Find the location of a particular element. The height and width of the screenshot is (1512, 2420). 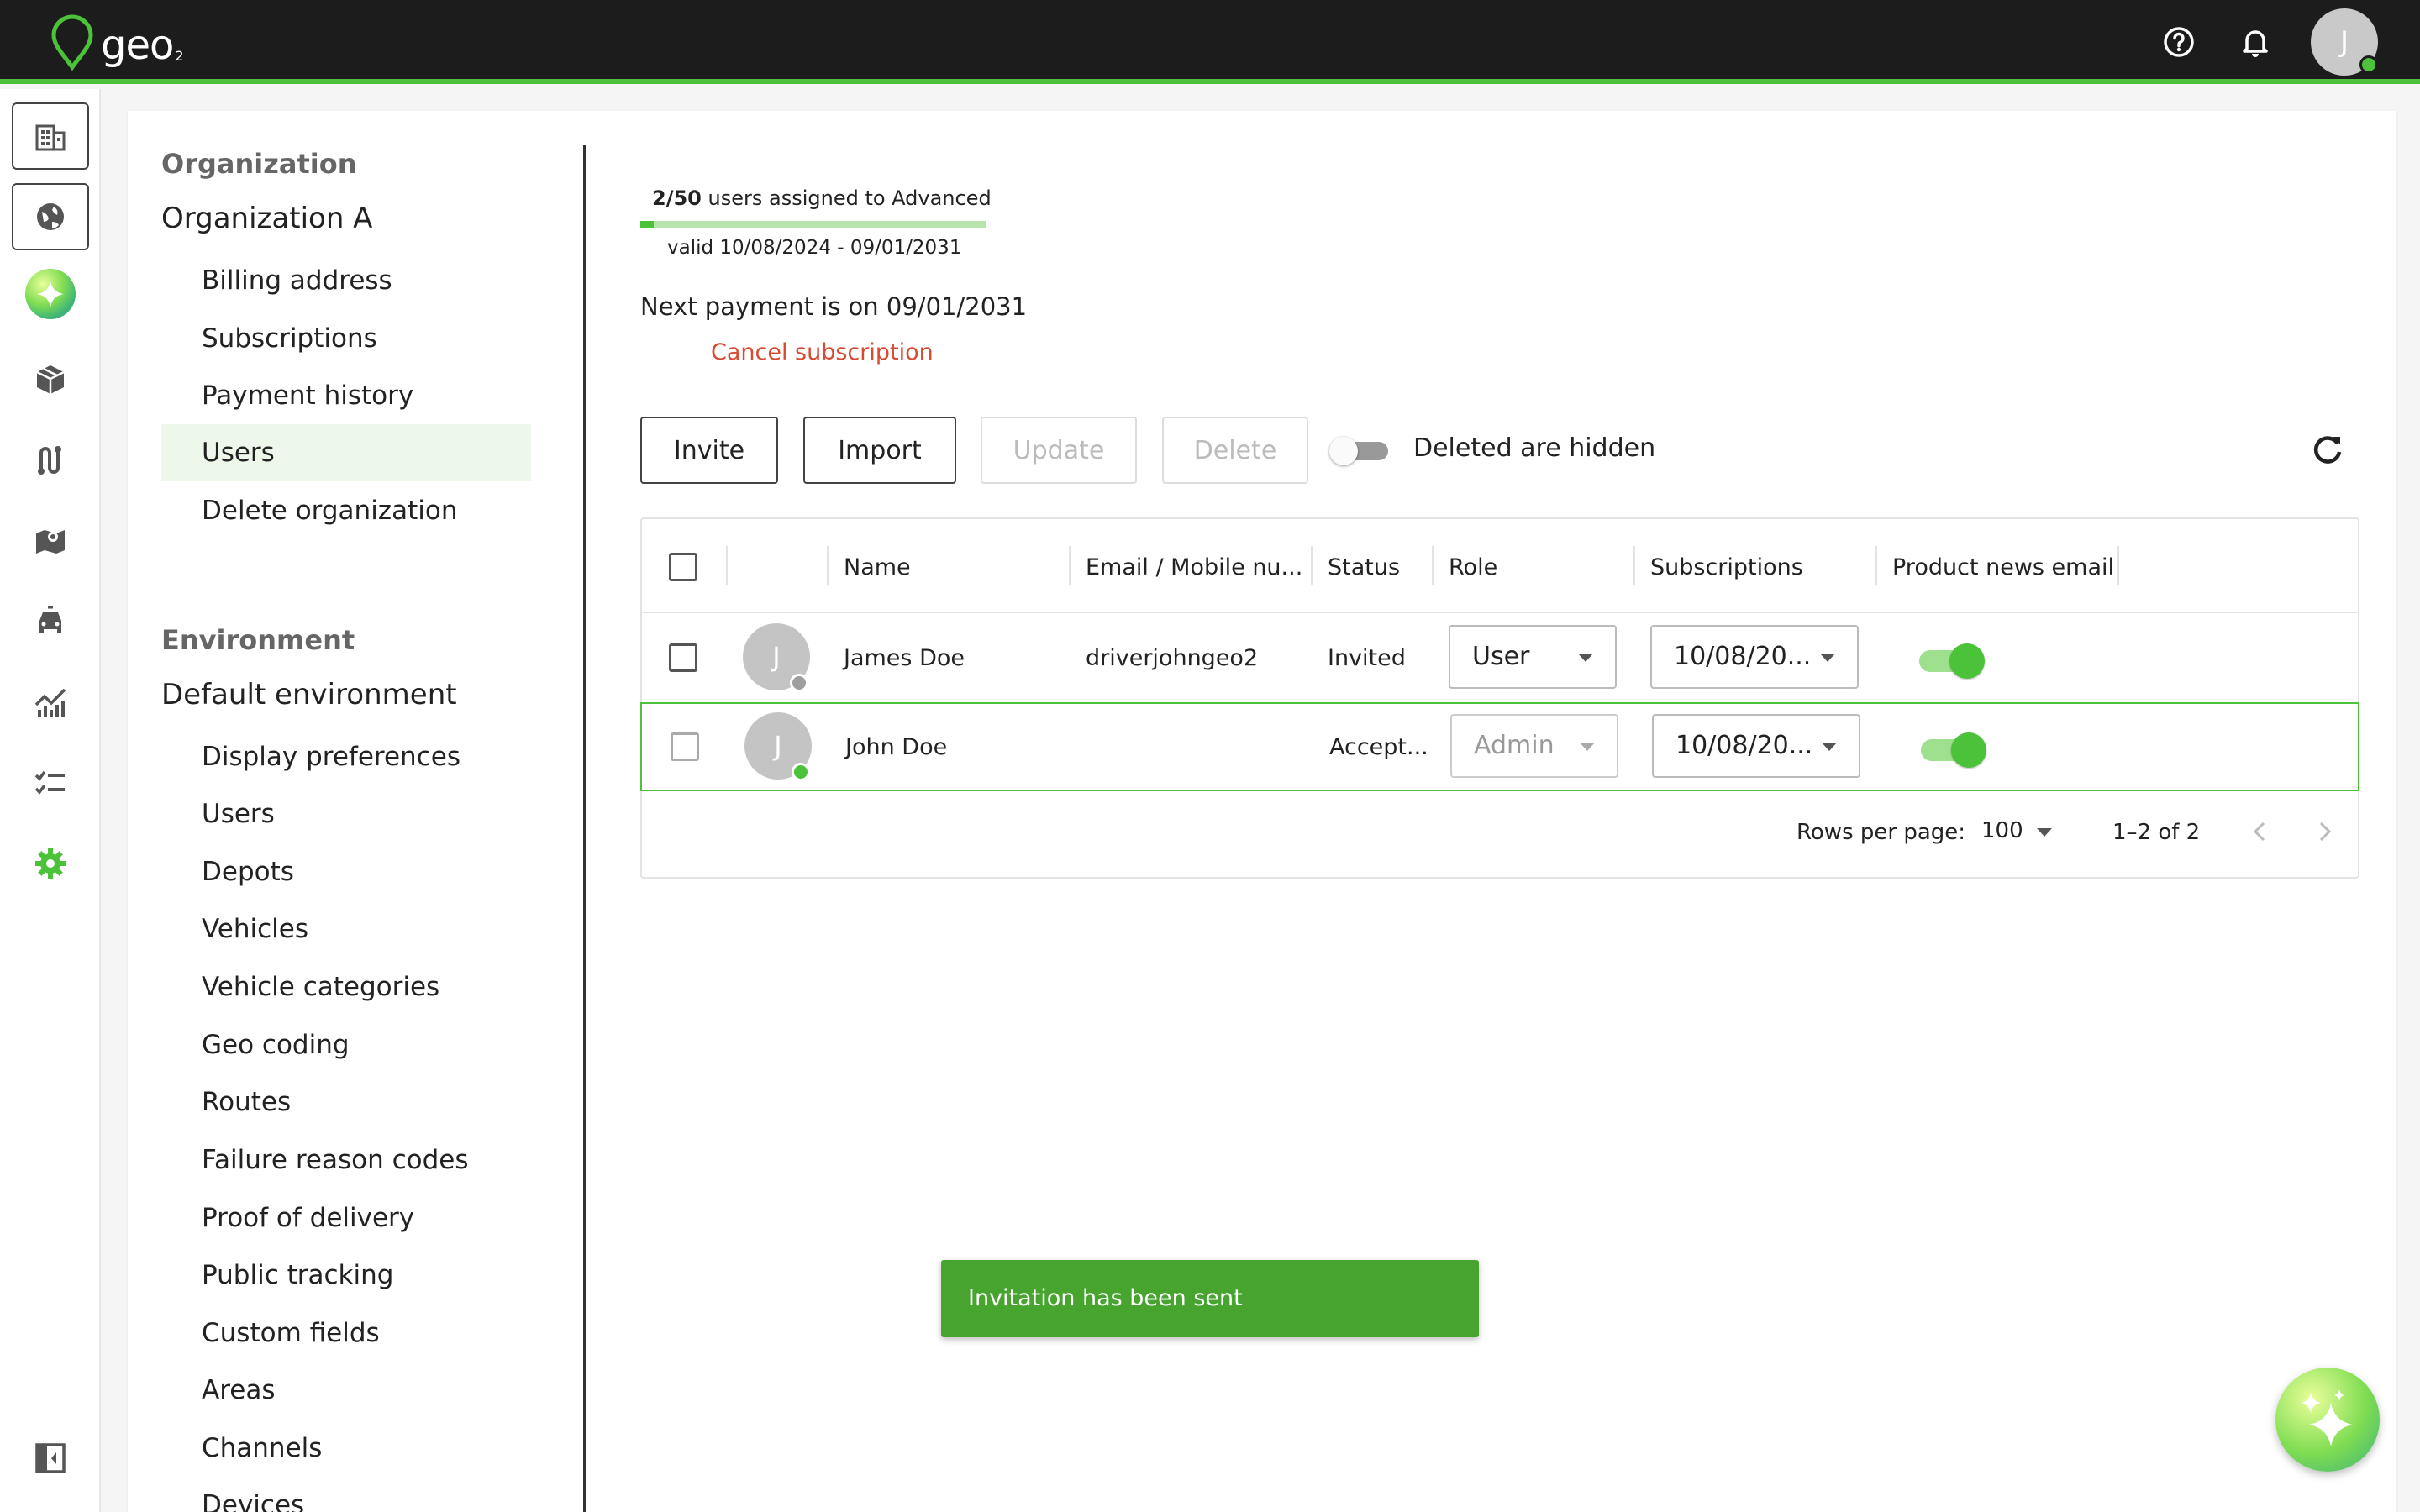

help-icon is located at coordinates (2179, 42).